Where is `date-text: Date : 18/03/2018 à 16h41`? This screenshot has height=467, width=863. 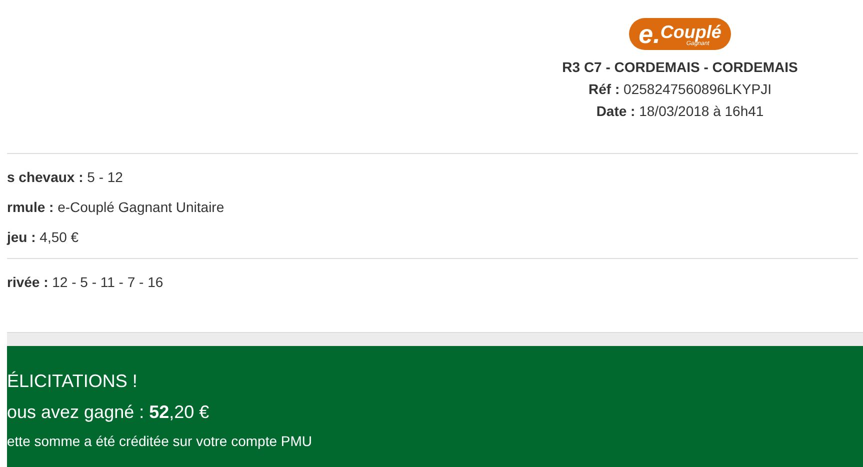 date-text: Date : 18/03/2018 à 16h41 is located at coordinates (680, 111).